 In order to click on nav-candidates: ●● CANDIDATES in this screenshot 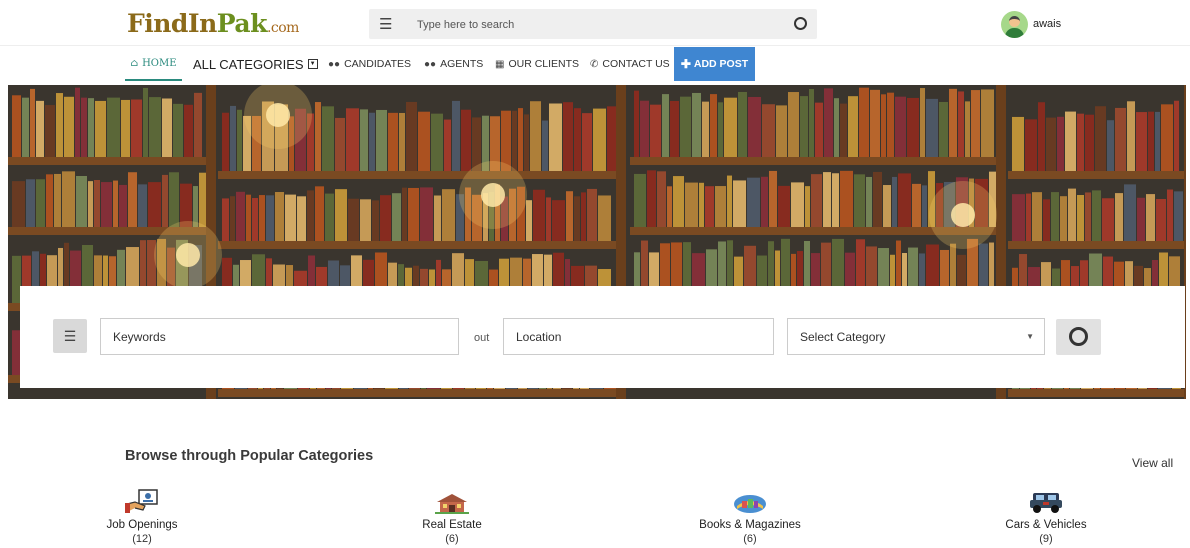, I will do `click(369, 64)`.